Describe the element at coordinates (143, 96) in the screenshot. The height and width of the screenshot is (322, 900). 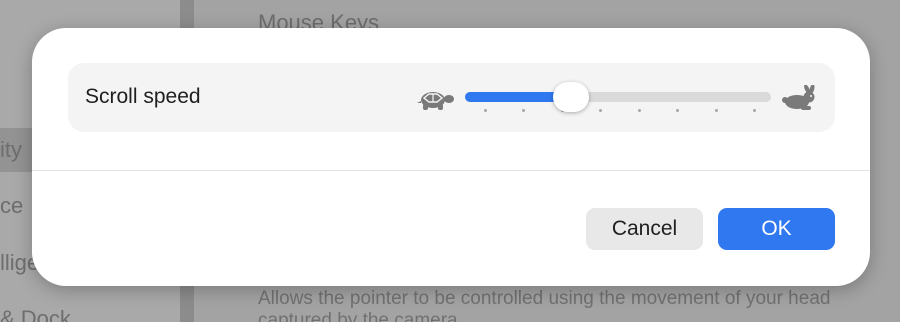
I see `scroll-speed-label: Scroll speed` at that location.